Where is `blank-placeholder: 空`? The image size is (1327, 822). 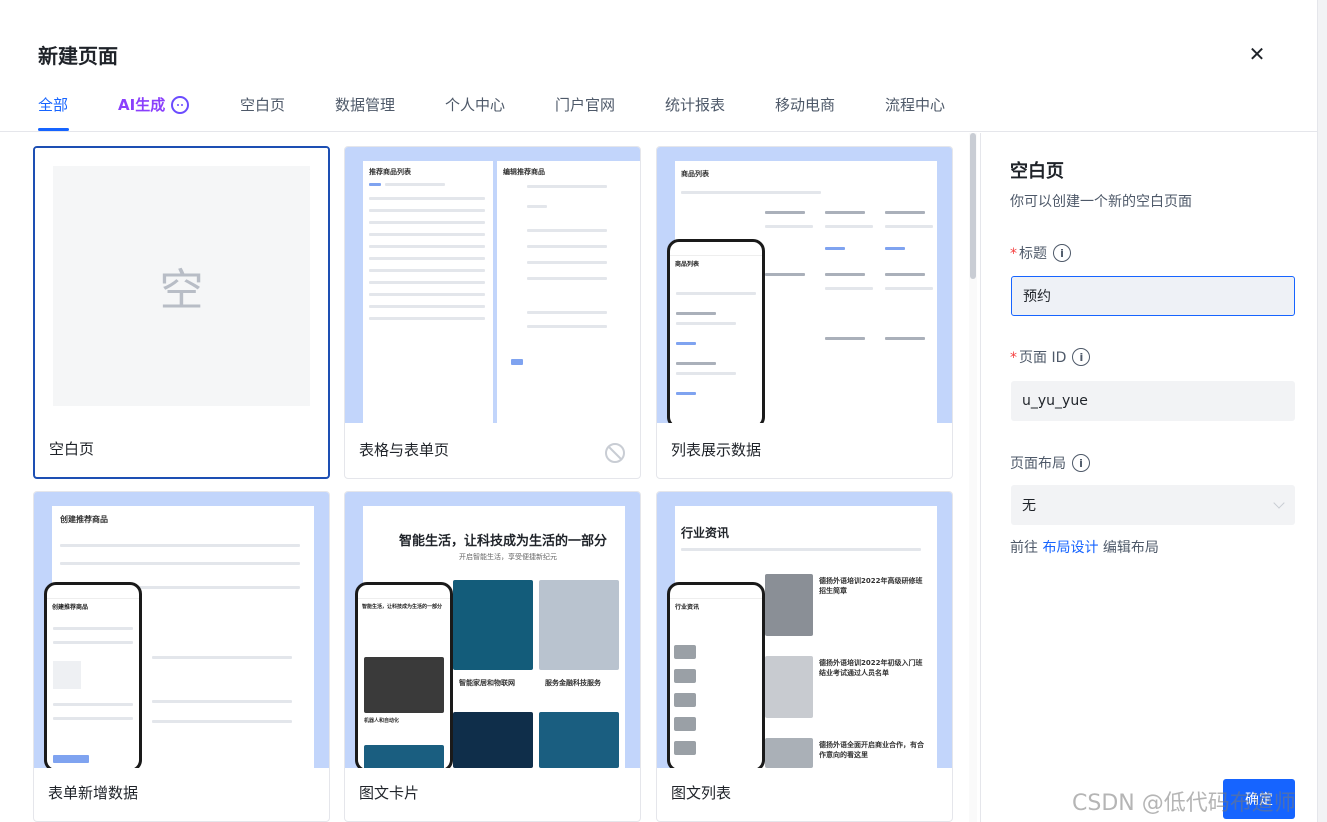
blank-placeholder: 空 is located at coordinates (181, 286).